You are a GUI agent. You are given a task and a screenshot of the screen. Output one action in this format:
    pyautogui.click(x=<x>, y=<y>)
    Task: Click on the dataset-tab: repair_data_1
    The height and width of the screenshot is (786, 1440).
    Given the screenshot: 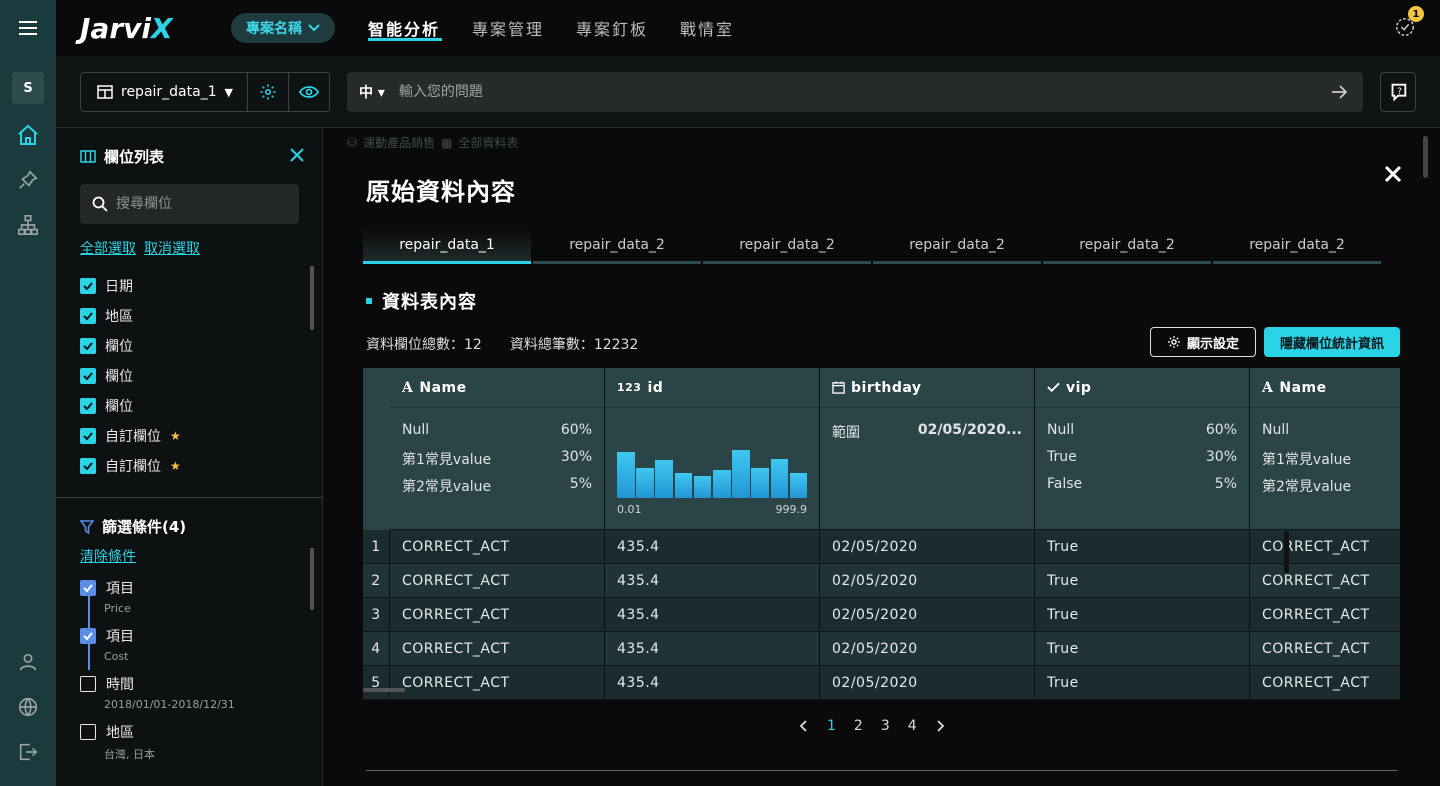 What is the action you would take?
    pyautogui.click(x=447, y=246)
    